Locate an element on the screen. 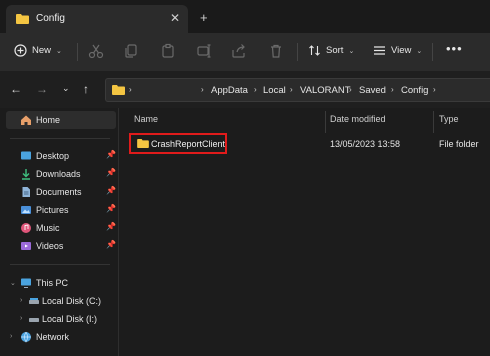  sidebar-item-downloads: Downloads 📌 is located at coordinates (61, 174).